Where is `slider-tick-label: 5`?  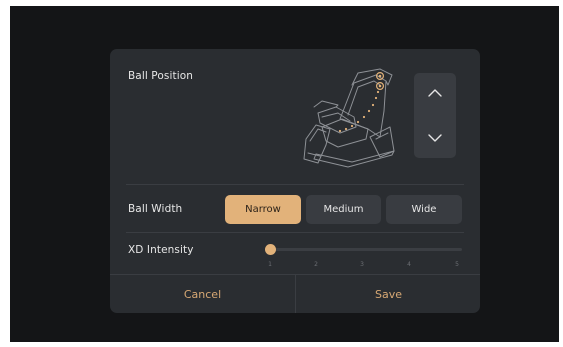
slider-tick-label: 5 is located at coordinates (457, 264).